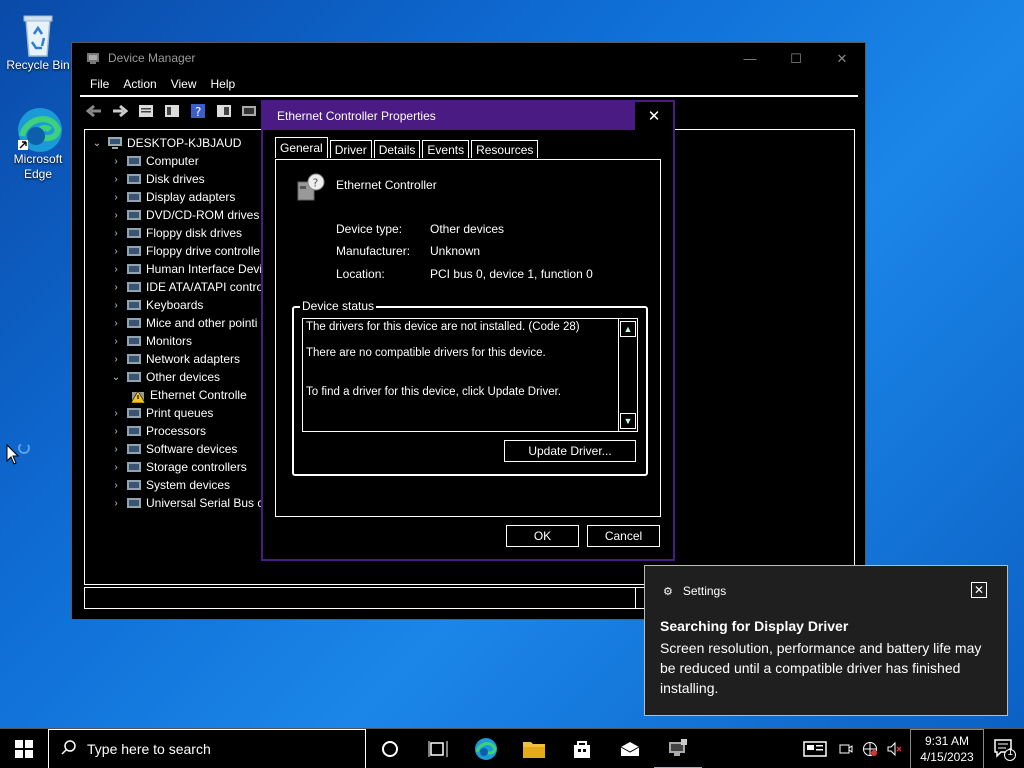 The width and height of the screenshot is (1024, 768). Describe the element at coordinates (94, 111) in the screenshot. I see `back-arrow-icon` at that location.